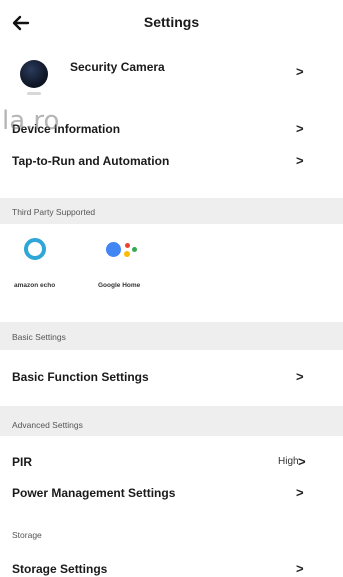  Describe the element at coordinates (117, 67) in the screenshot. I see `device-name: Security Camera` at that location.